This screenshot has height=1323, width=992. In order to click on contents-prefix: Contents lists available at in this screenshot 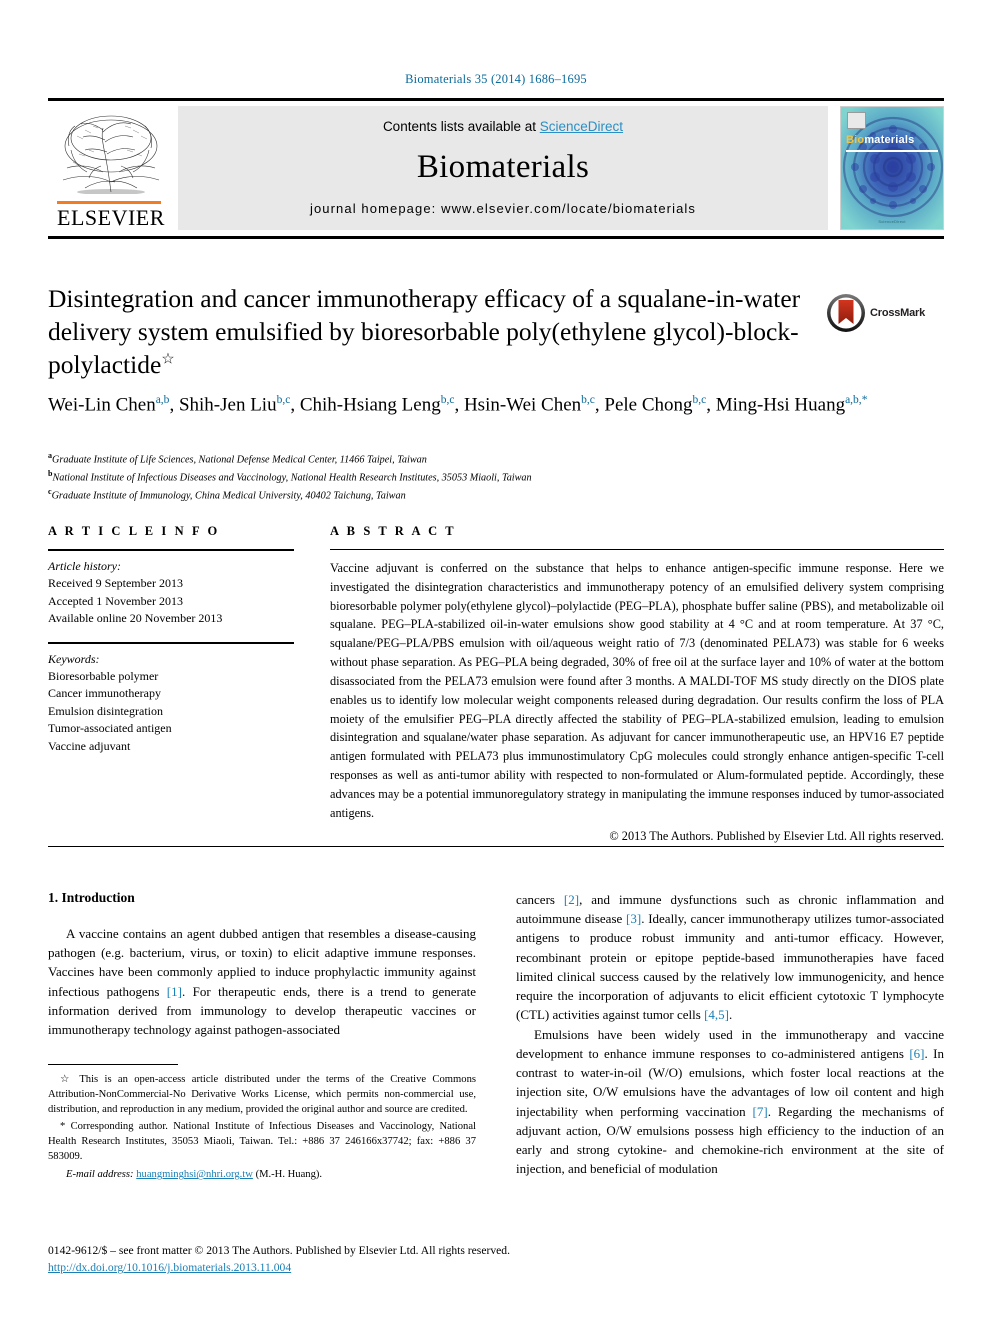, I will do `click(461, 126)`.